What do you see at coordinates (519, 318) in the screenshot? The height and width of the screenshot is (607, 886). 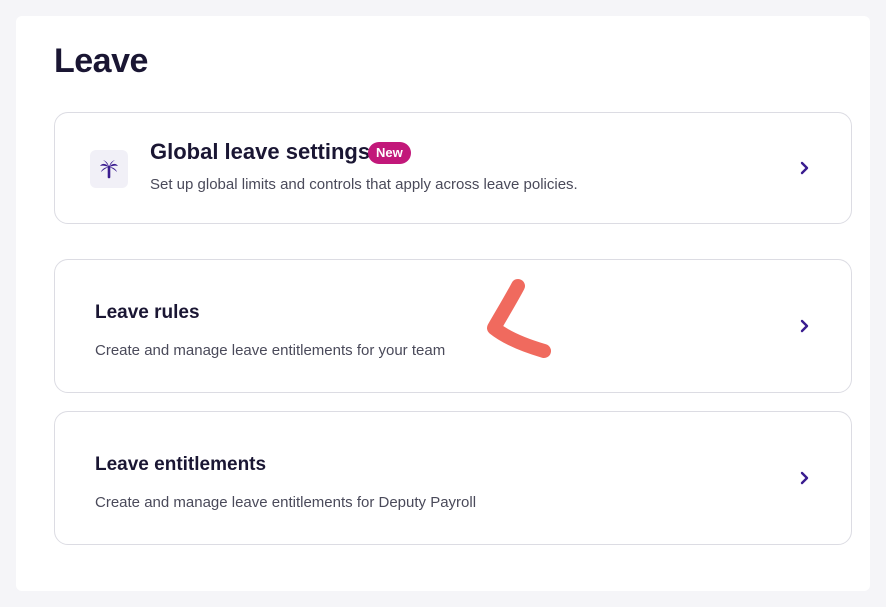 I see `annotation-arrow-mark` at bounding box center [519, 318].